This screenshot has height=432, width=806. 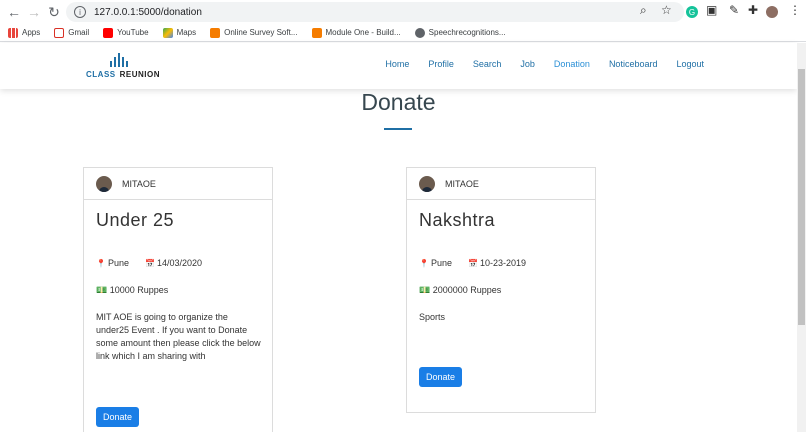 What do you see at coordinates (772, 12) in the screenshot?
I see `profile-avatar` at bounding box center [772, 12].